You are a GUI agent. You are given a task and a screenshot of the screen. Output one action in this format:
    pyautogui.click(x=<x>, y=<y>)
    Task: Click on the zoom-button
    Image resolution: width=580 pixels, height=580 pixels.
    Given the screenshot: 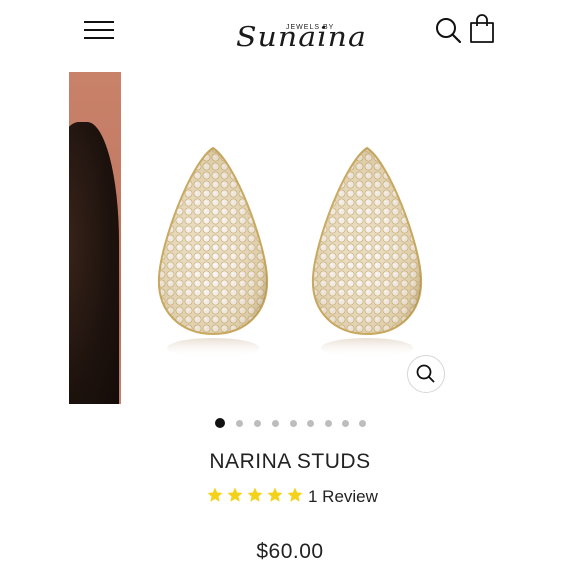 What is the action you would take?
    pyautogui.click(x=426, y=374)
    